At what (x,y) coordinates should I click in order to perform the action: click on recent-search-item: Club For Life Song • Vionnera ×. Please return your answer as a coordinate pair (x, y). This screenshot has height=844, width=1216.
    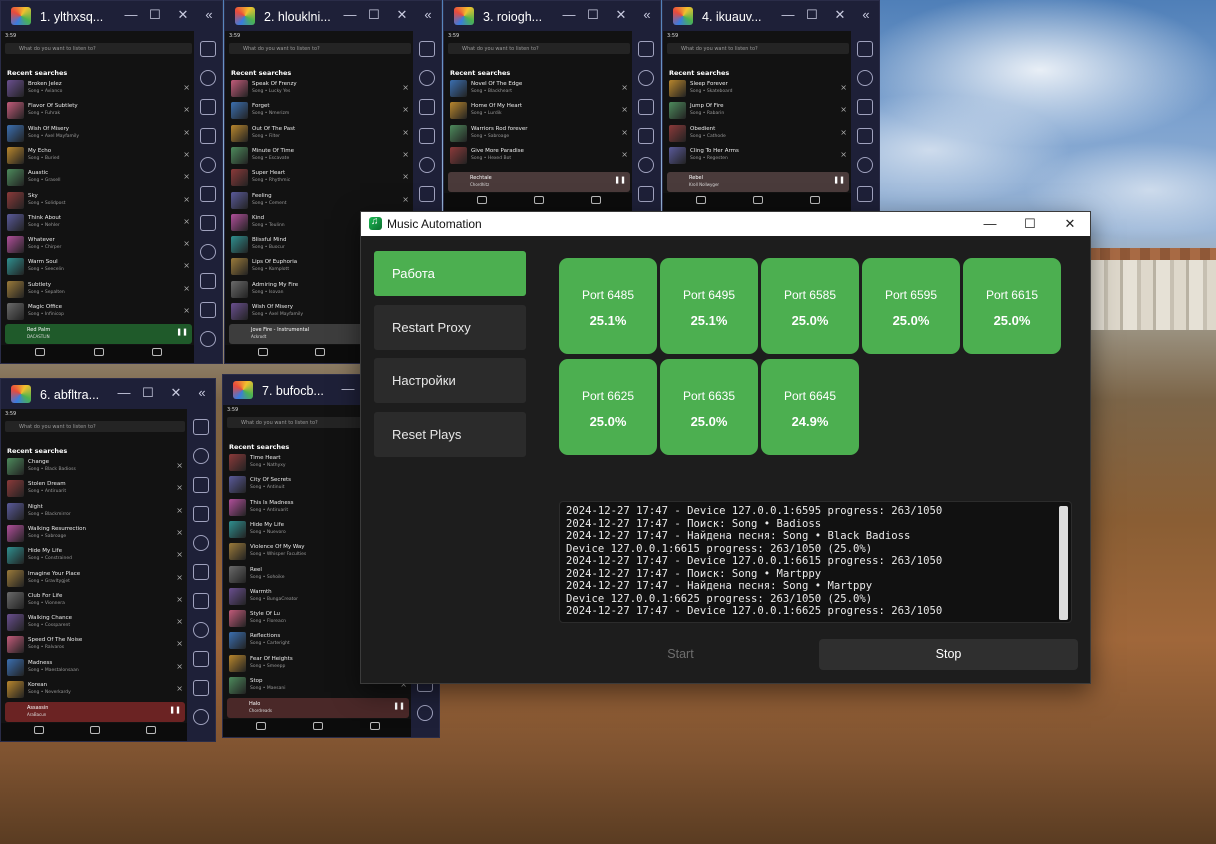
    Looking at the image, I should click on (95, 601).